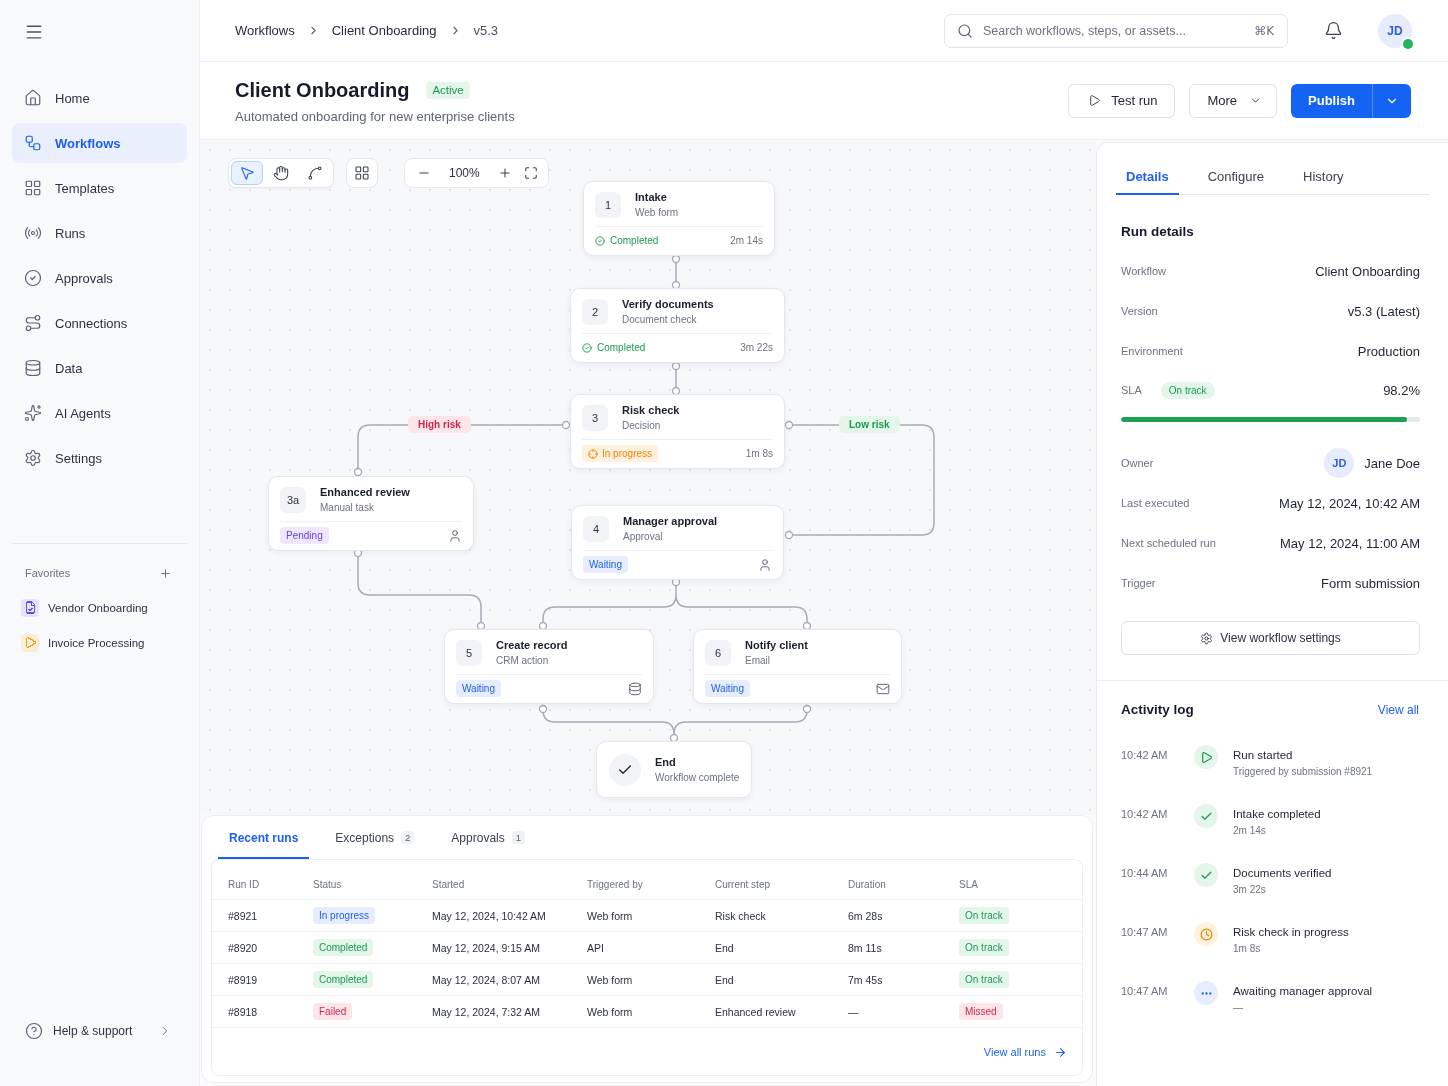  What do you see at coordinates (757, 660) in the screenshot?
I see `node-subtitle: Email` at bounding box center [757, 660].